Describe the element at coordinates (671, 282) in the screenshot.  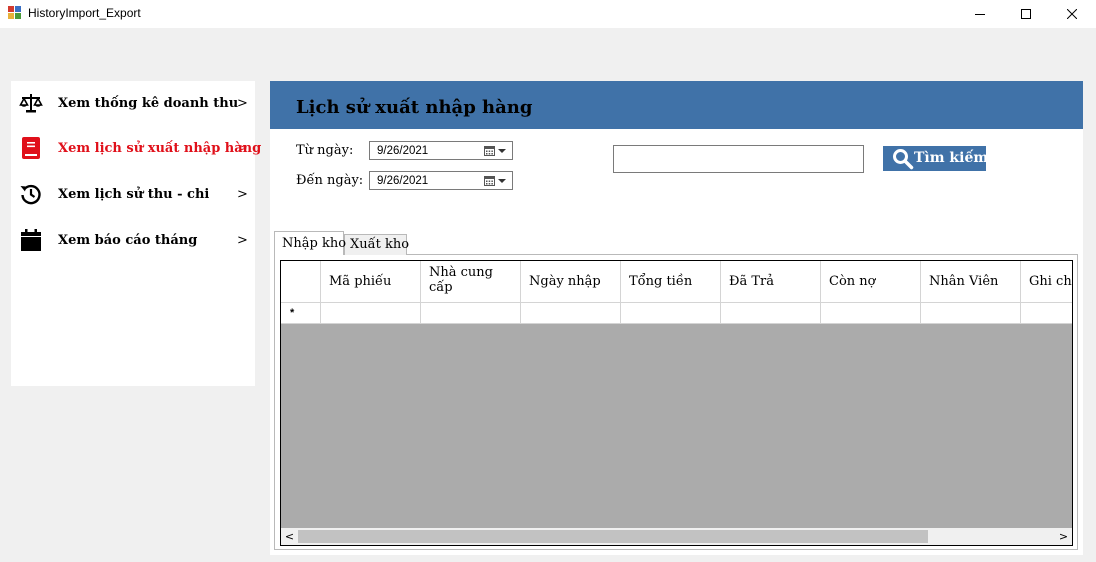
I see `column-header: Tổng tiền` at that location.